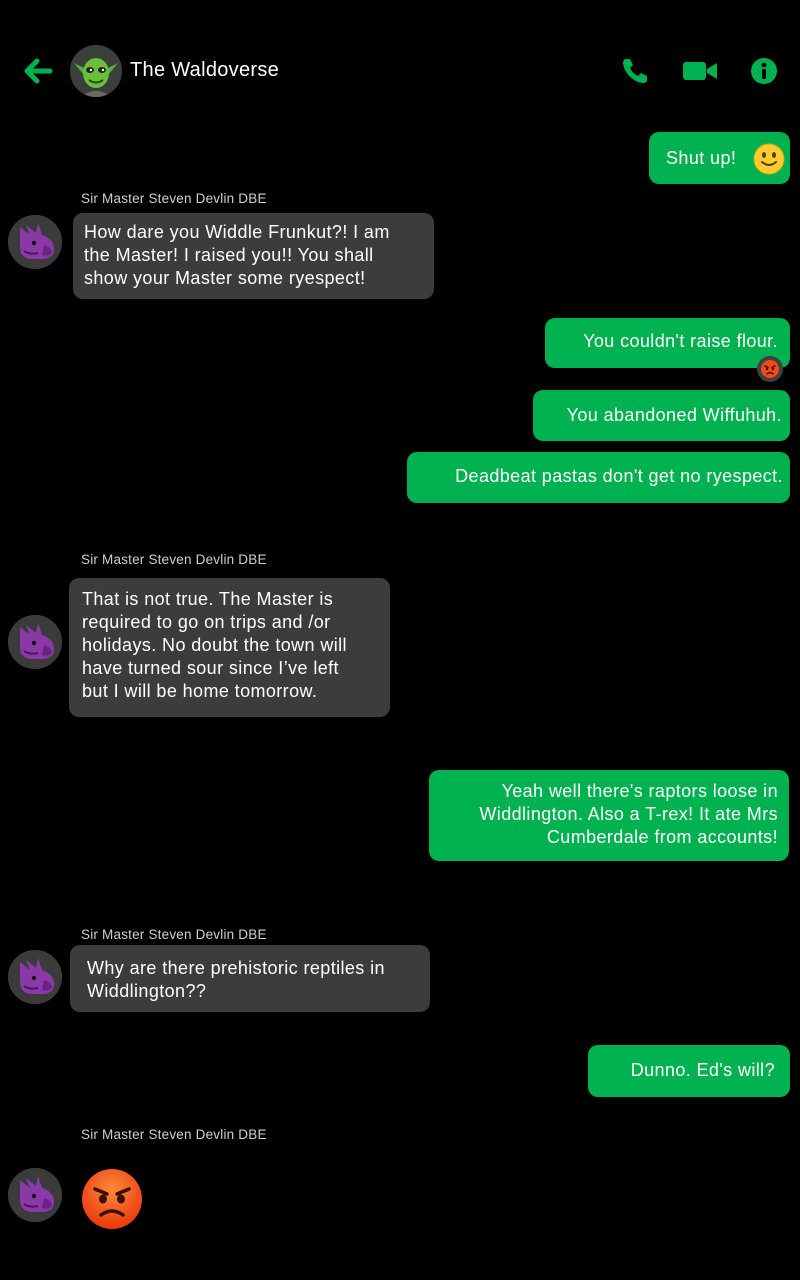  I want to click on angry-face-icon, so click(770, 369).